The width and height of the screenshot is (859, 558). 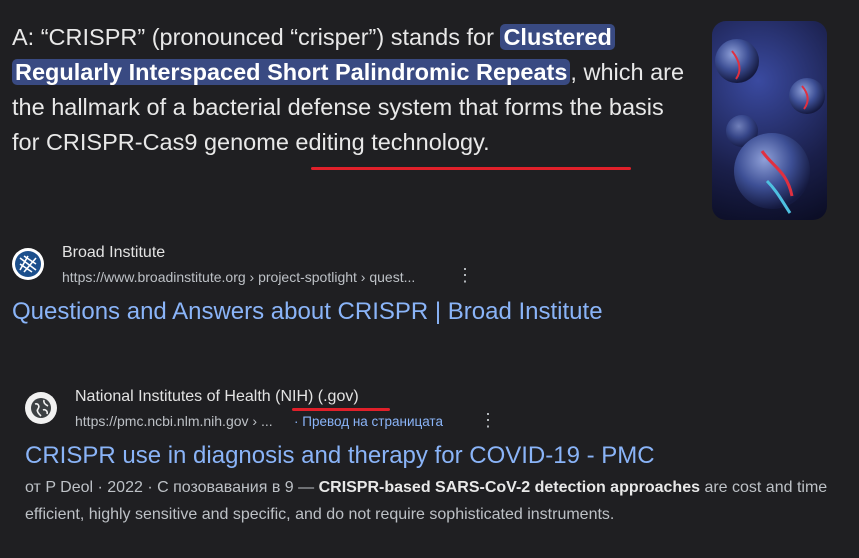 I want to click on crispr-thumbnail-image, so click(x=769, y=120).